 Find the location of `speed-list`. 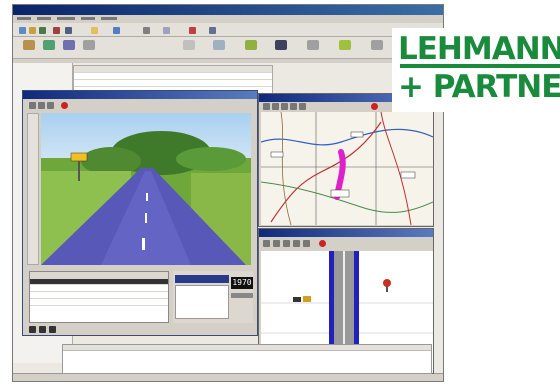

speed-list is located at coordinates (202, 302).